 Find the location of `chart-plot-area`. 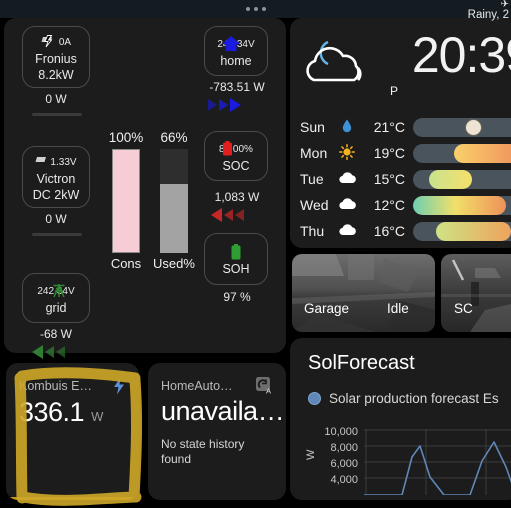

chart-plot-area is located at coordinates (437, 462).